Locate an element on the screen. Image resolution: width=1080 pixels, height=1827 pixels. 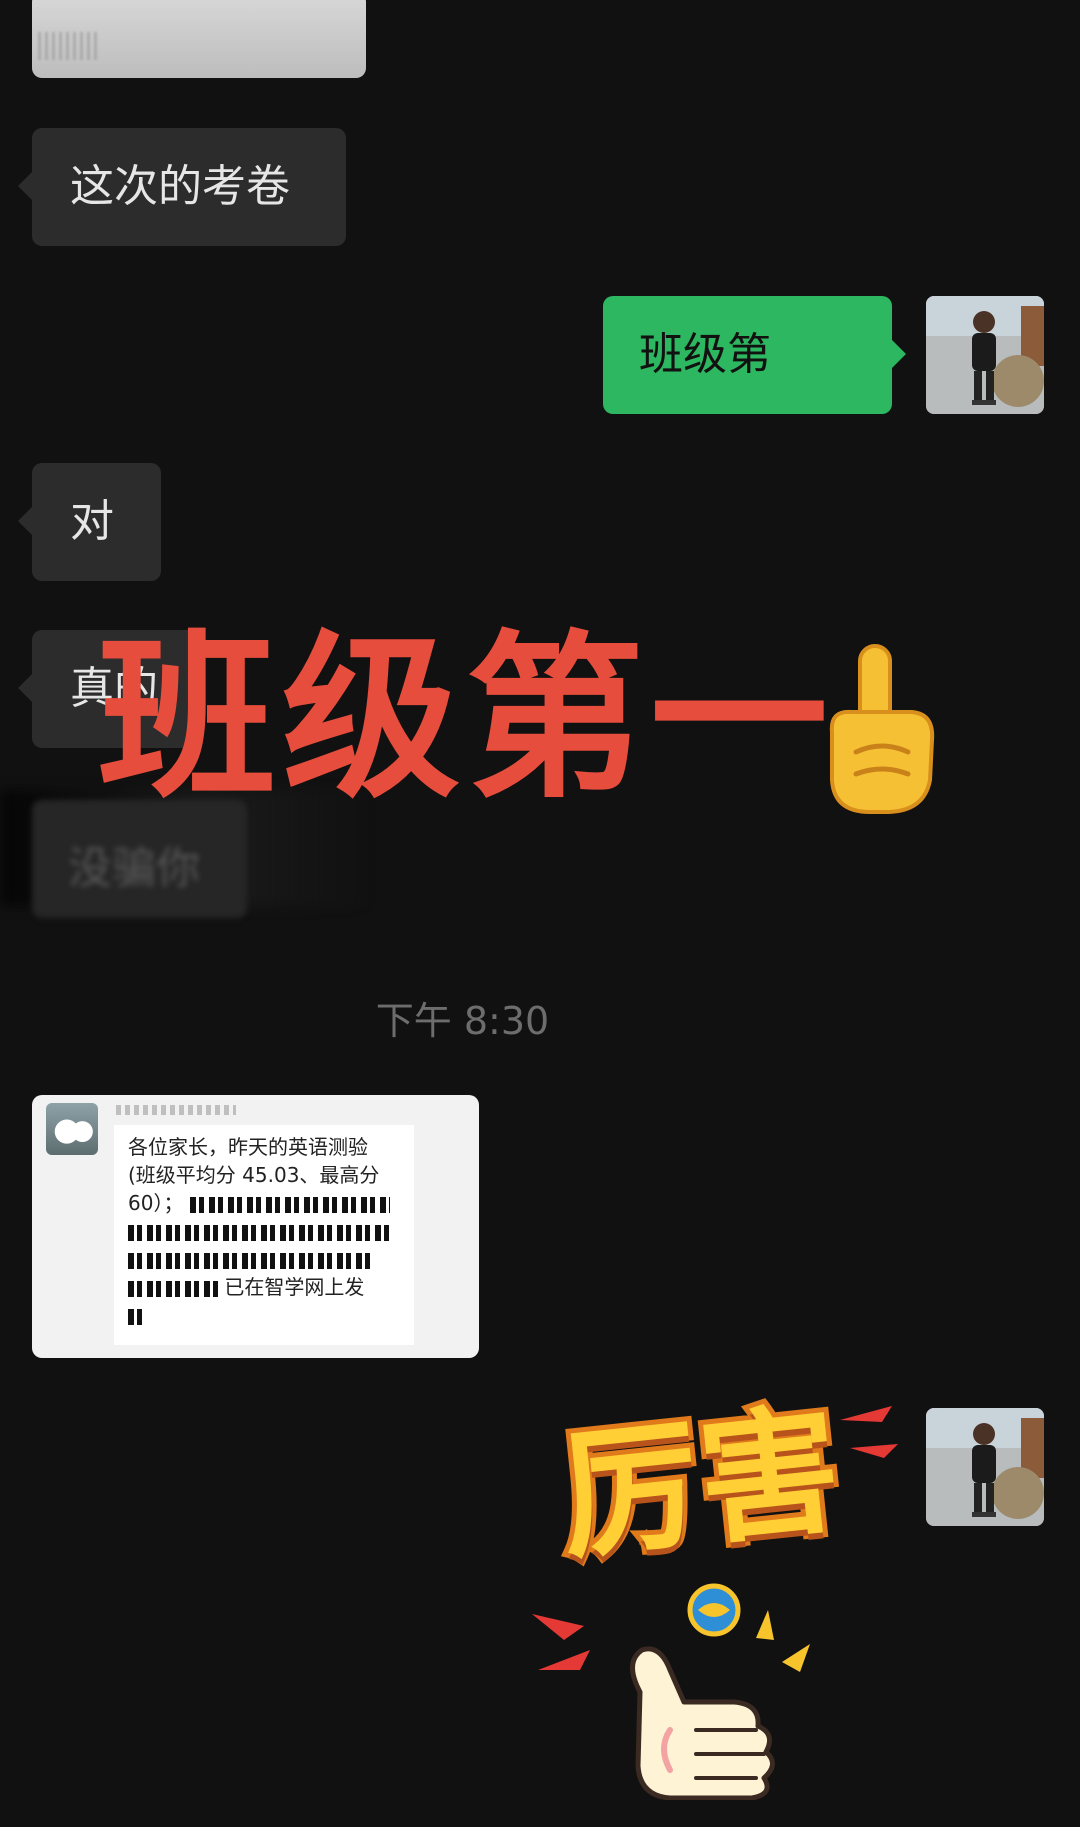
message-text: 对 is located at coordinates (92, 521).